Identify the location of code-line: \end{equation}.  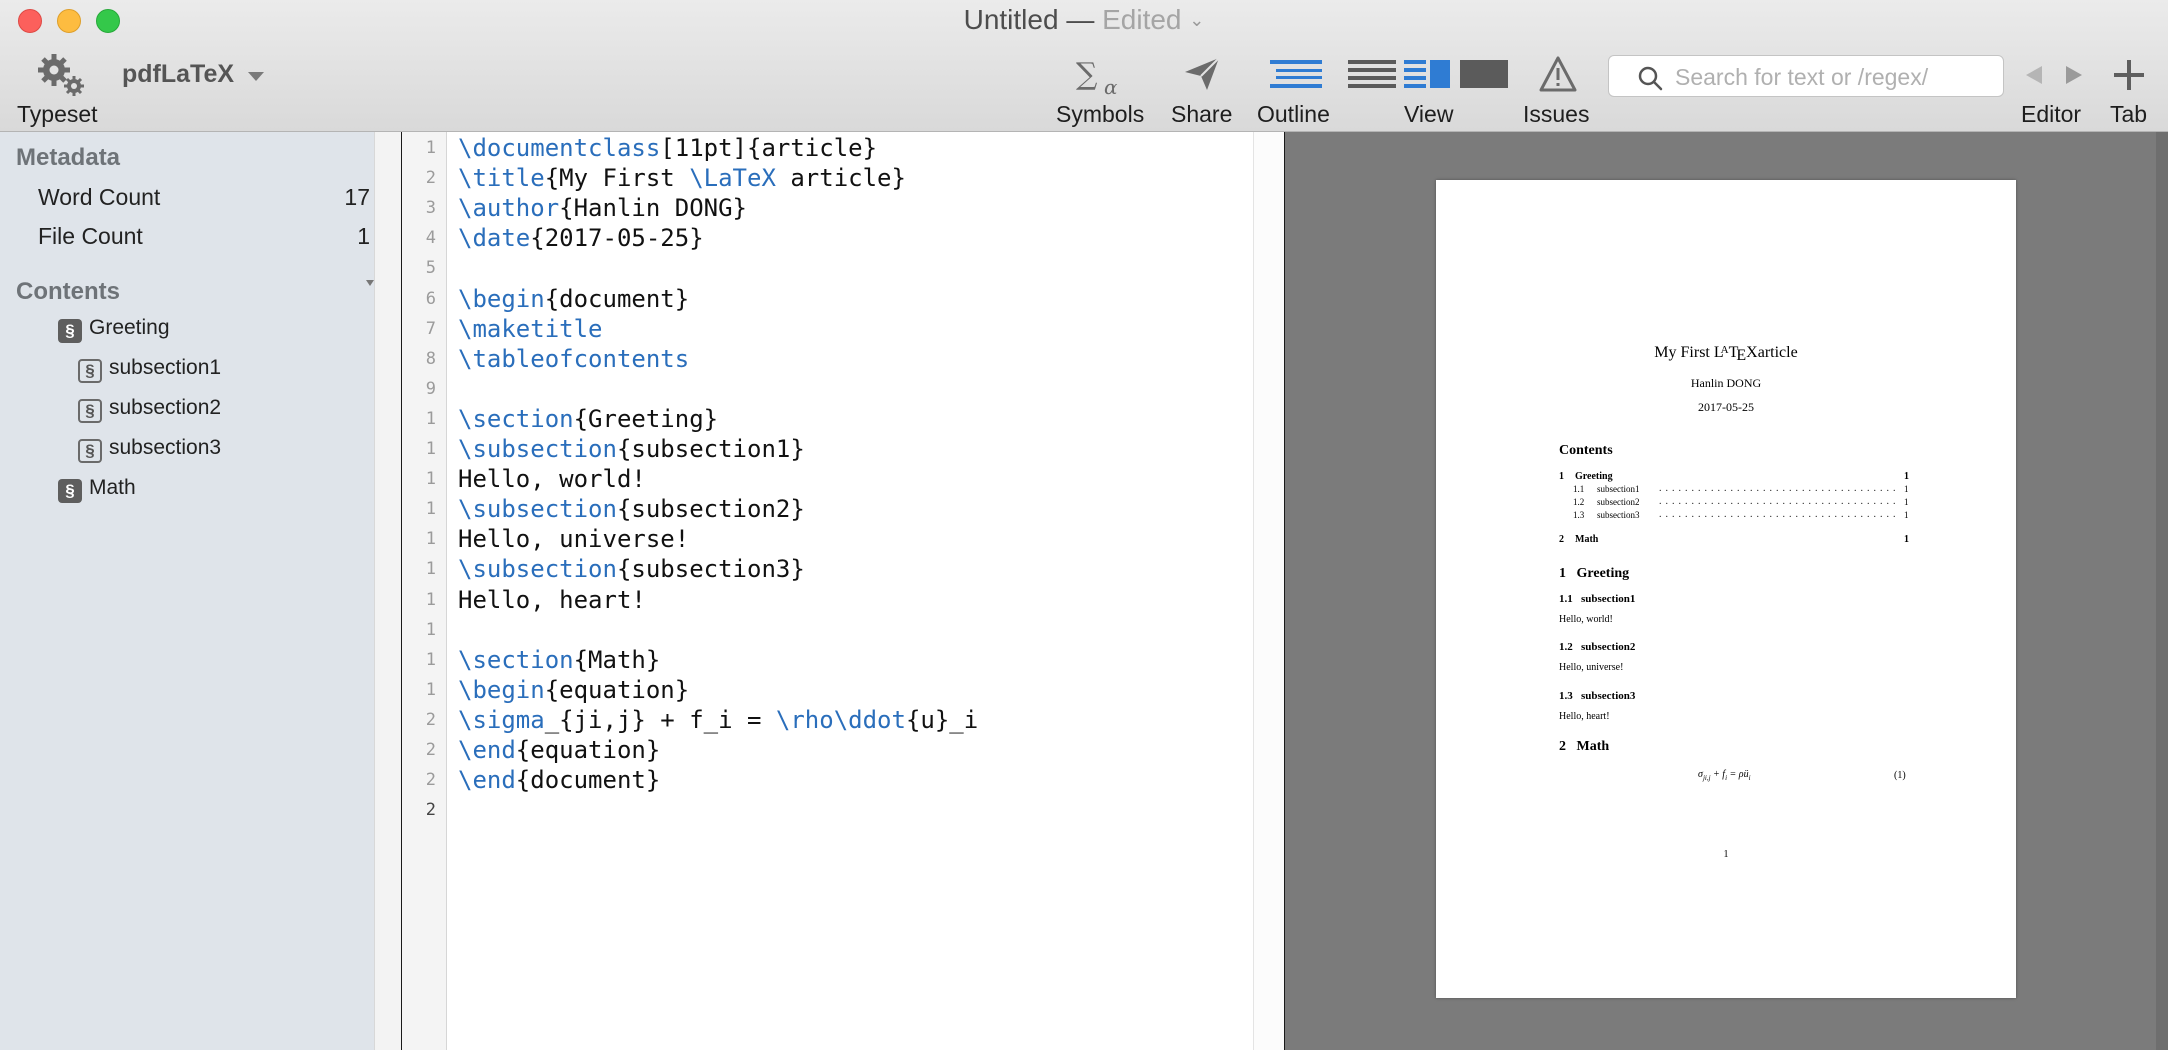
(559, 750).